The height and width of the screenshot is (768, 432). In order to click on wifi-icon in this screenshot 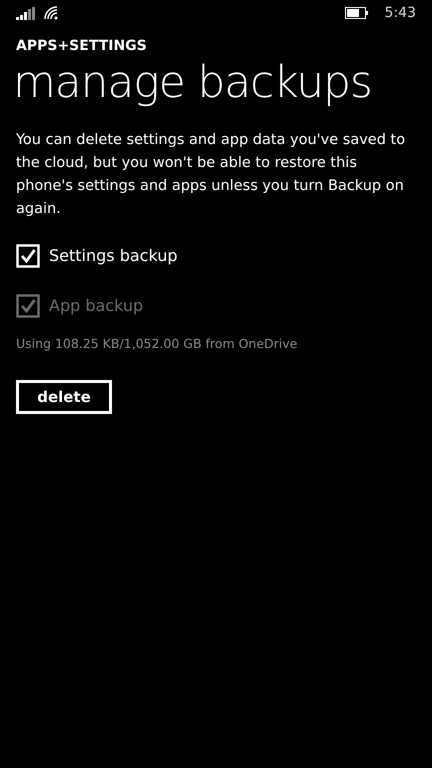, I will do `click(51, 13)`.